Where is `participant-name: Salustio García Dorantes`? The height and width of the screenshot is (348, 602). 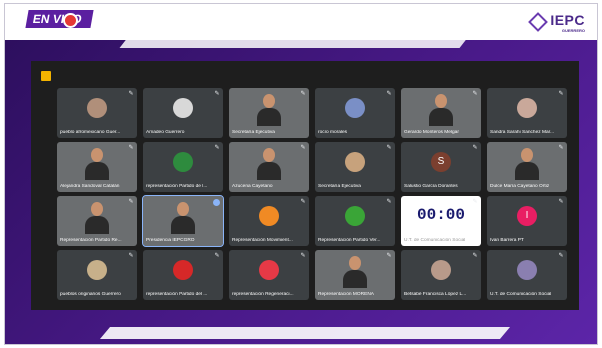 participant-name: Salustio García Dorantes is located at coordinates (431, 186).